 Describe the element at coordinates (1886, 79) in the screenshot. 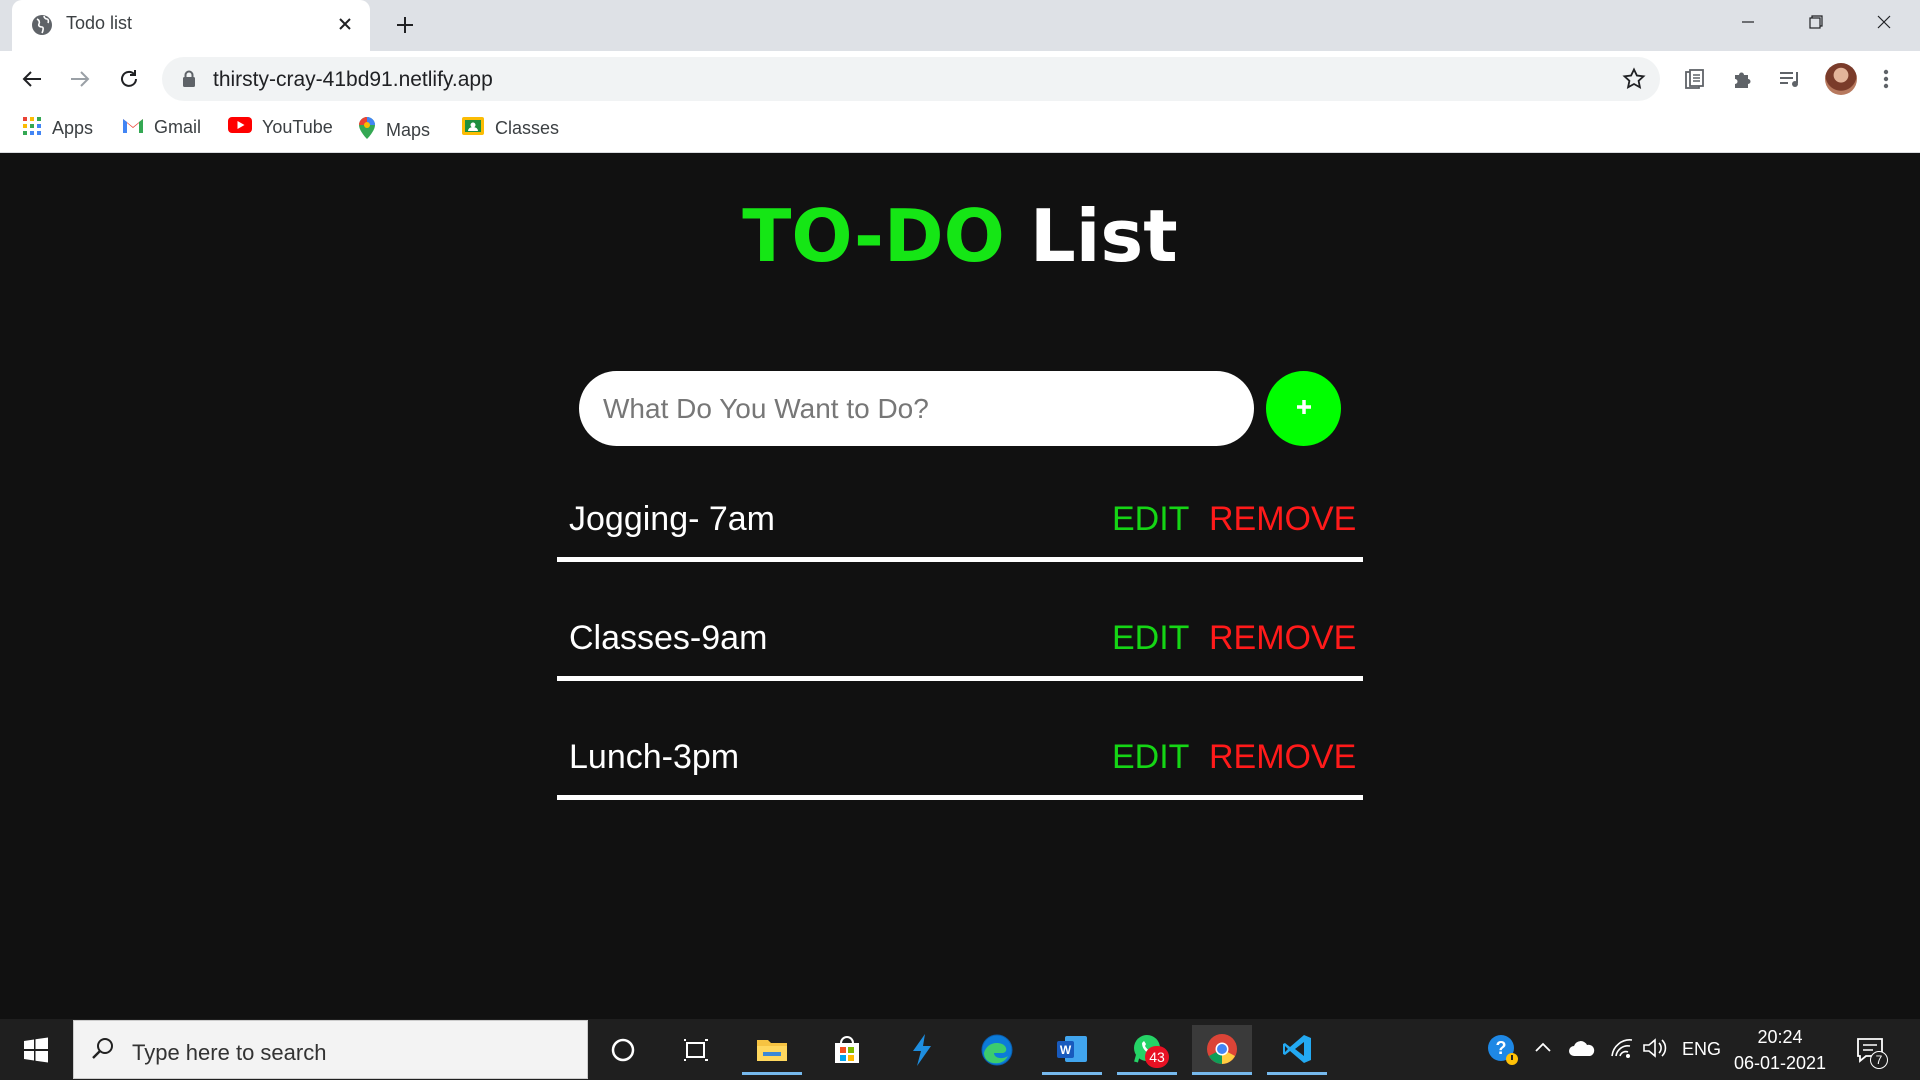

I see `more-menu-icon` at that location.